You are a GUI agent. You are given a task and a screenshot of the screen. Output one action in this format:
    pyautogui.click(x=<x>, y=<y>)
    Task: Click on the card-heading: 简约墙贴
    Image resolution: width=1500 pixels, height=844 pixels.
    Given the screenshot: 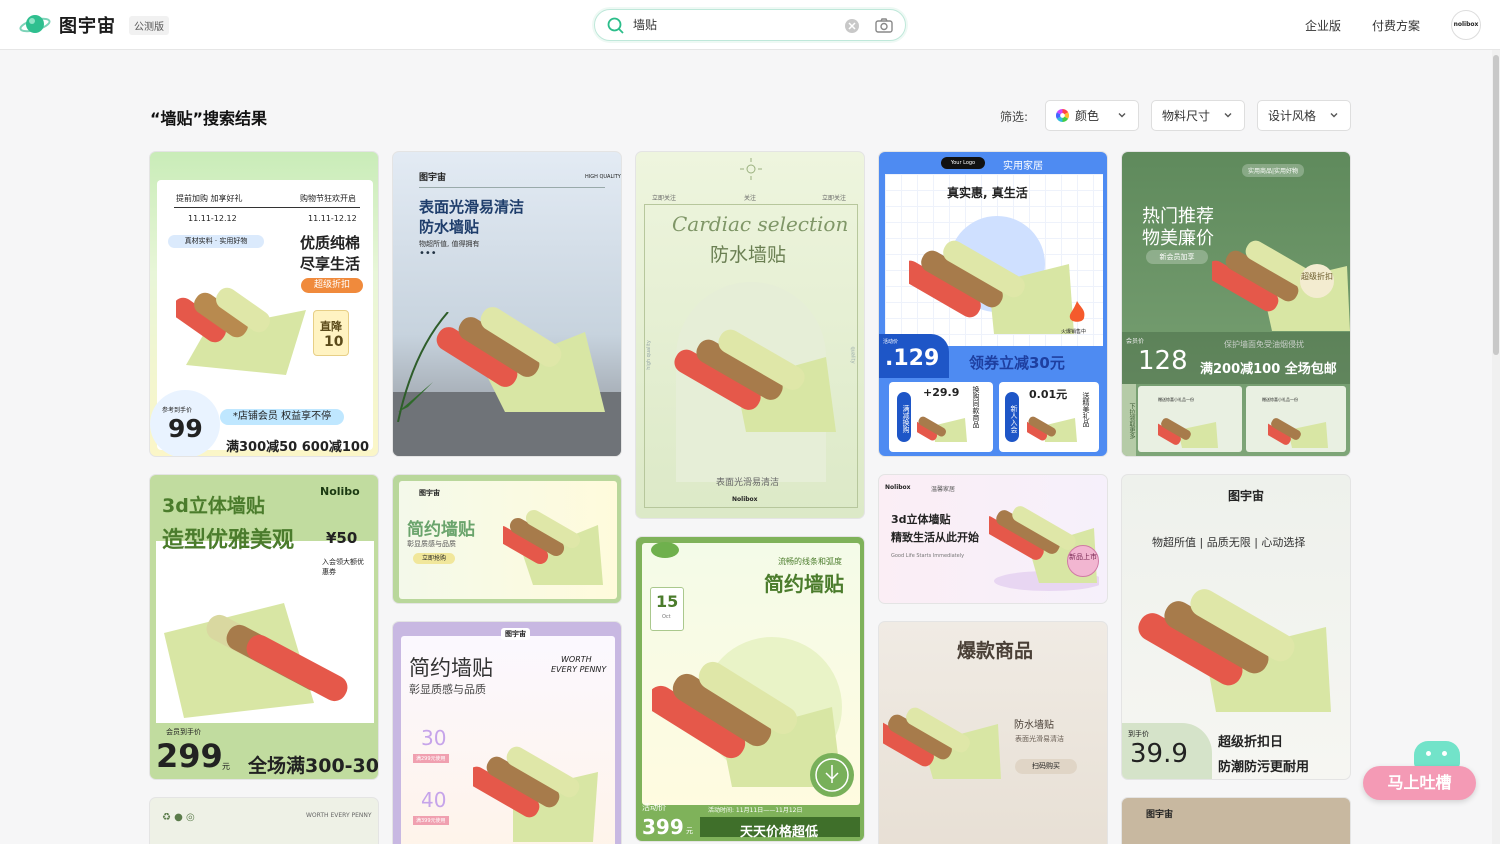 What is the action you would take?
    pyautogui.click(x=451, y=668)
    